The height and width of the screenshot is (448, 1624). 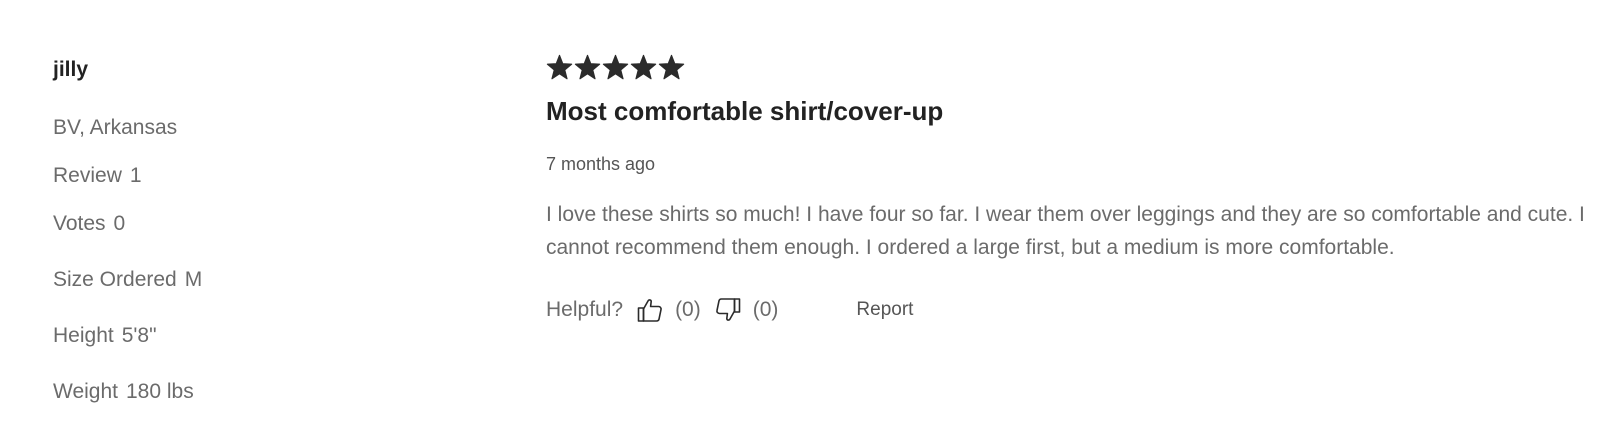 What do you see at coordinates (650, 310) in the screenshot?
I see `thumbs-up-icon` at bounding box center [650, 310].